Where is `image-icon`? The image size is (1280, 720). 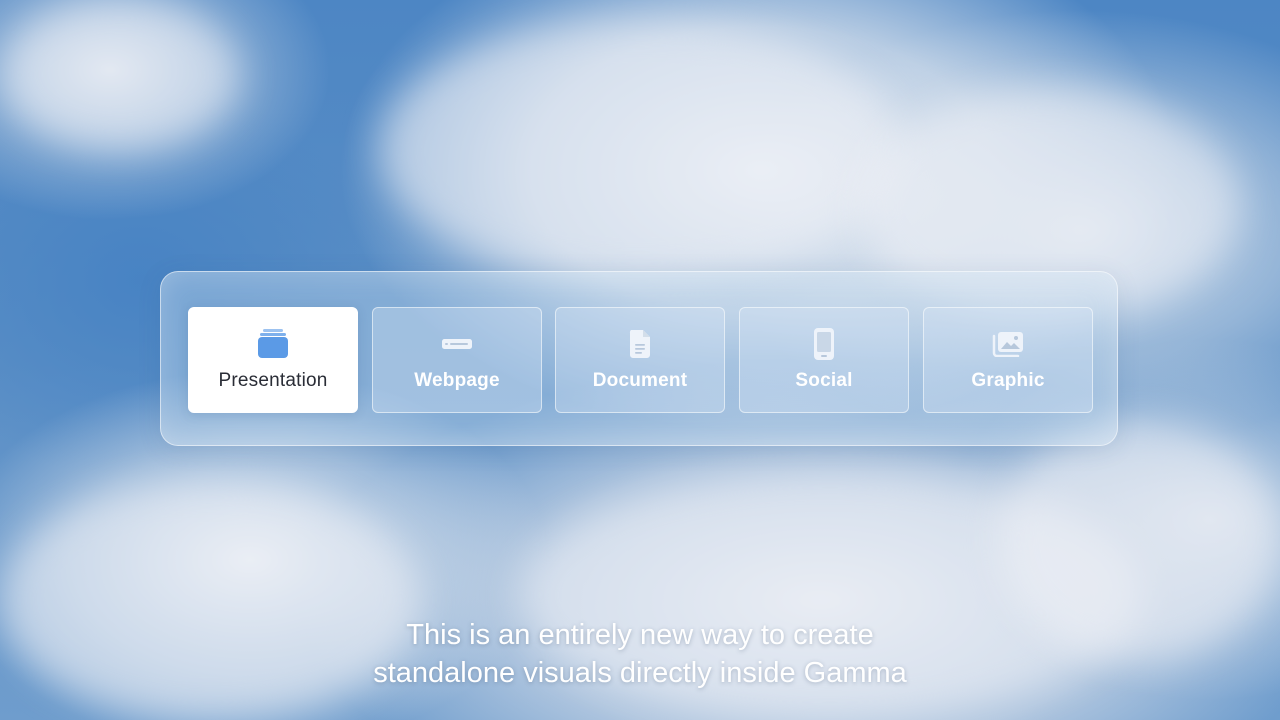
image-icon is located at coordinates (1008, 344).